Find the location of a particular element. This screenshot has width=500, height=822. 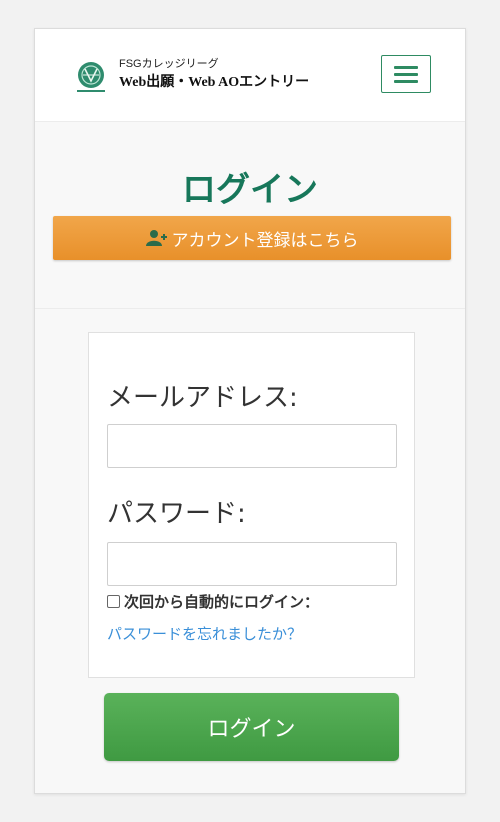

password-label: パスワード: is located at coordinates (176, 514).